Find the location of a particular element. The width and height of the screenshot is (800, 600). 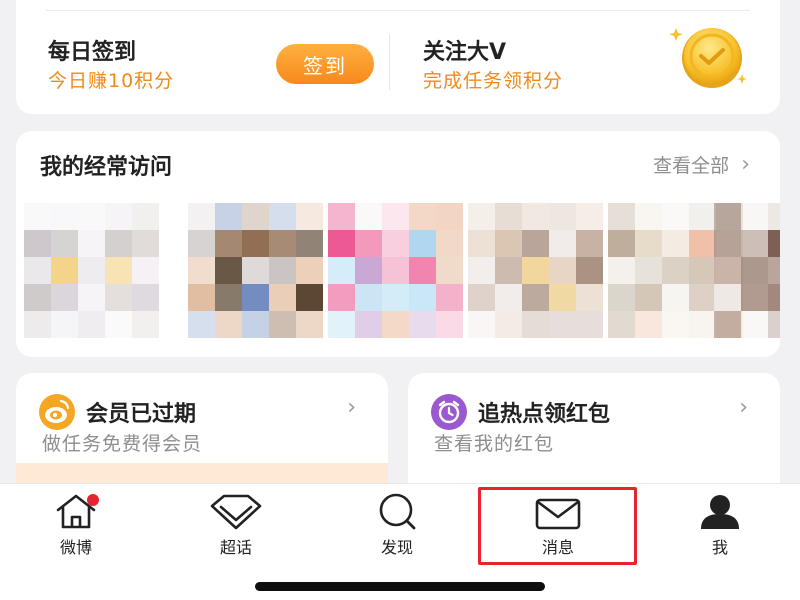

tab-label: 消息 is located at coordinates (557, 547).